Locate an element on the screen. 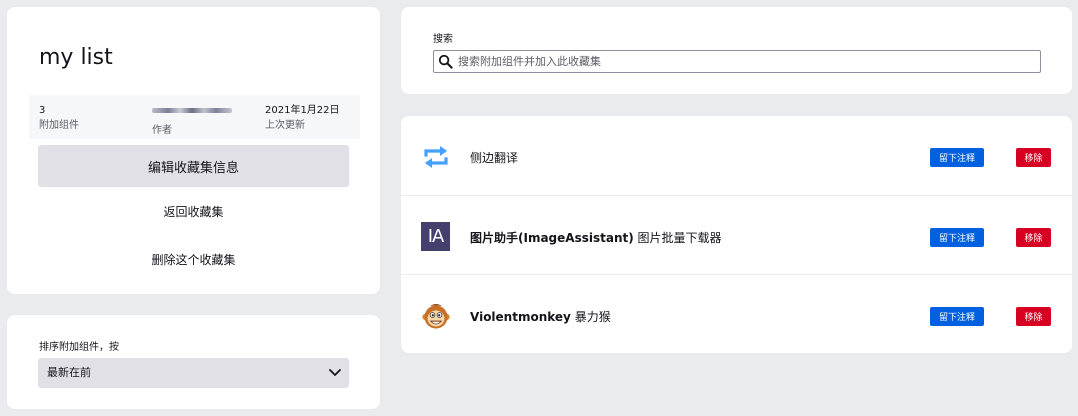 Image resolution: width=1078 pixels, height=416 pixels. addon-name: 图片助手(ImageAssistant) 图片批量下载器 is located at coordinates (596, 237).